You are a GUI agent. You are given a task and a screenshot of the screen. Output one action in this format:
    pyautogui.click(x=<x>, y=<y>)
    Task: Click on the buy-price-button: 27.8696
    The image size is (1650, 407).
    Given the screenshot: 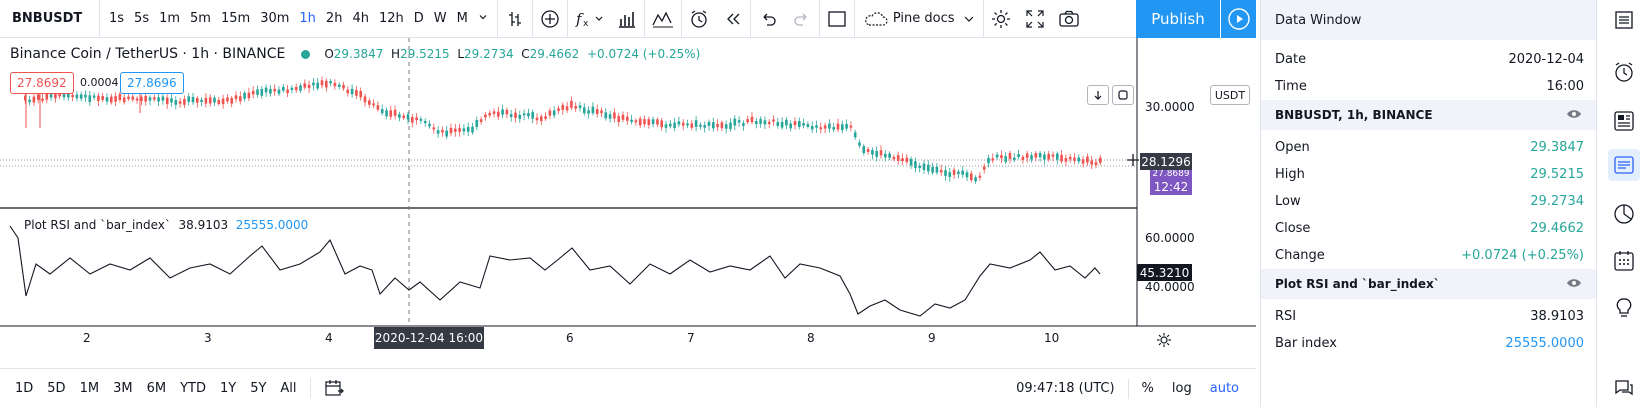 What is the action you would take?
    pyautogui.click(x=152, y=83)
    